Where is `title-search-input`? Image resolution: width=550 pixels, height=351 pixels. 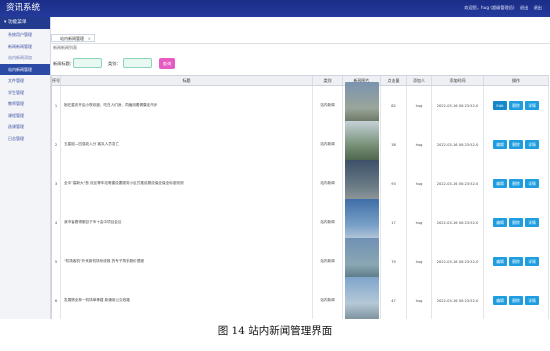 title-search-input is located at coordinates (87, 63).